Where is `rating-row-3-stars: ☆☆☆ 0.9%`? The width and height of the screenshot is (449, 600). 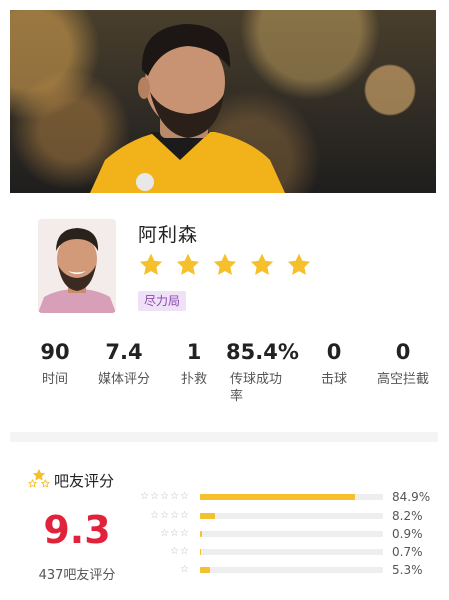
rating-row-3-stars: ☆☆☆ 0.9% is located at coordinates (285, 534).